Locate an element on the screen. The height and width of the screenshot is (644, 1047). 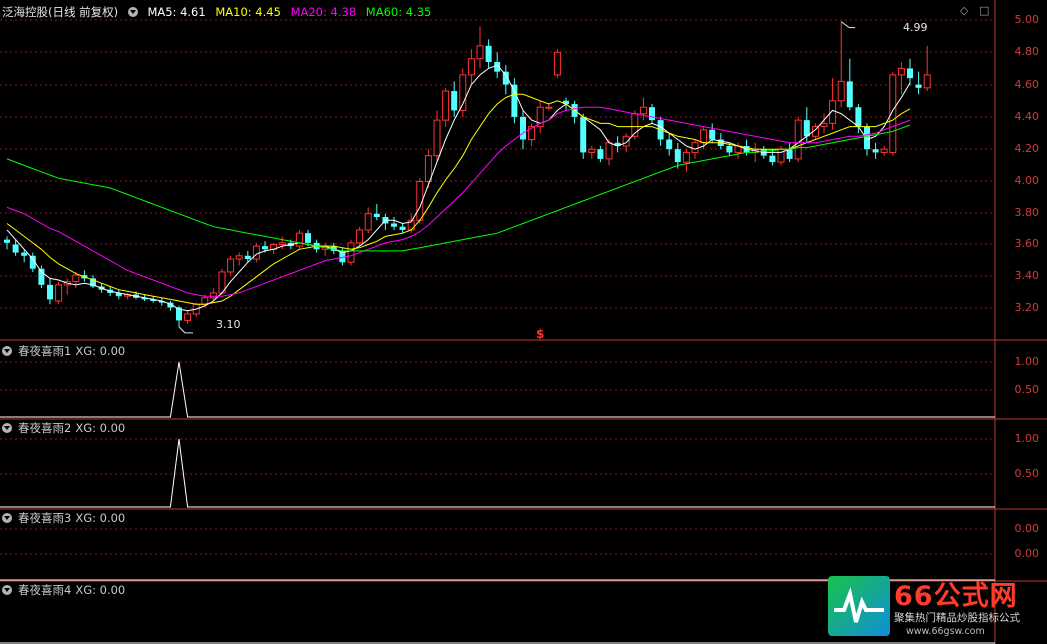
y-tick-label: 4.00 is located at coordinates (1027, 180).